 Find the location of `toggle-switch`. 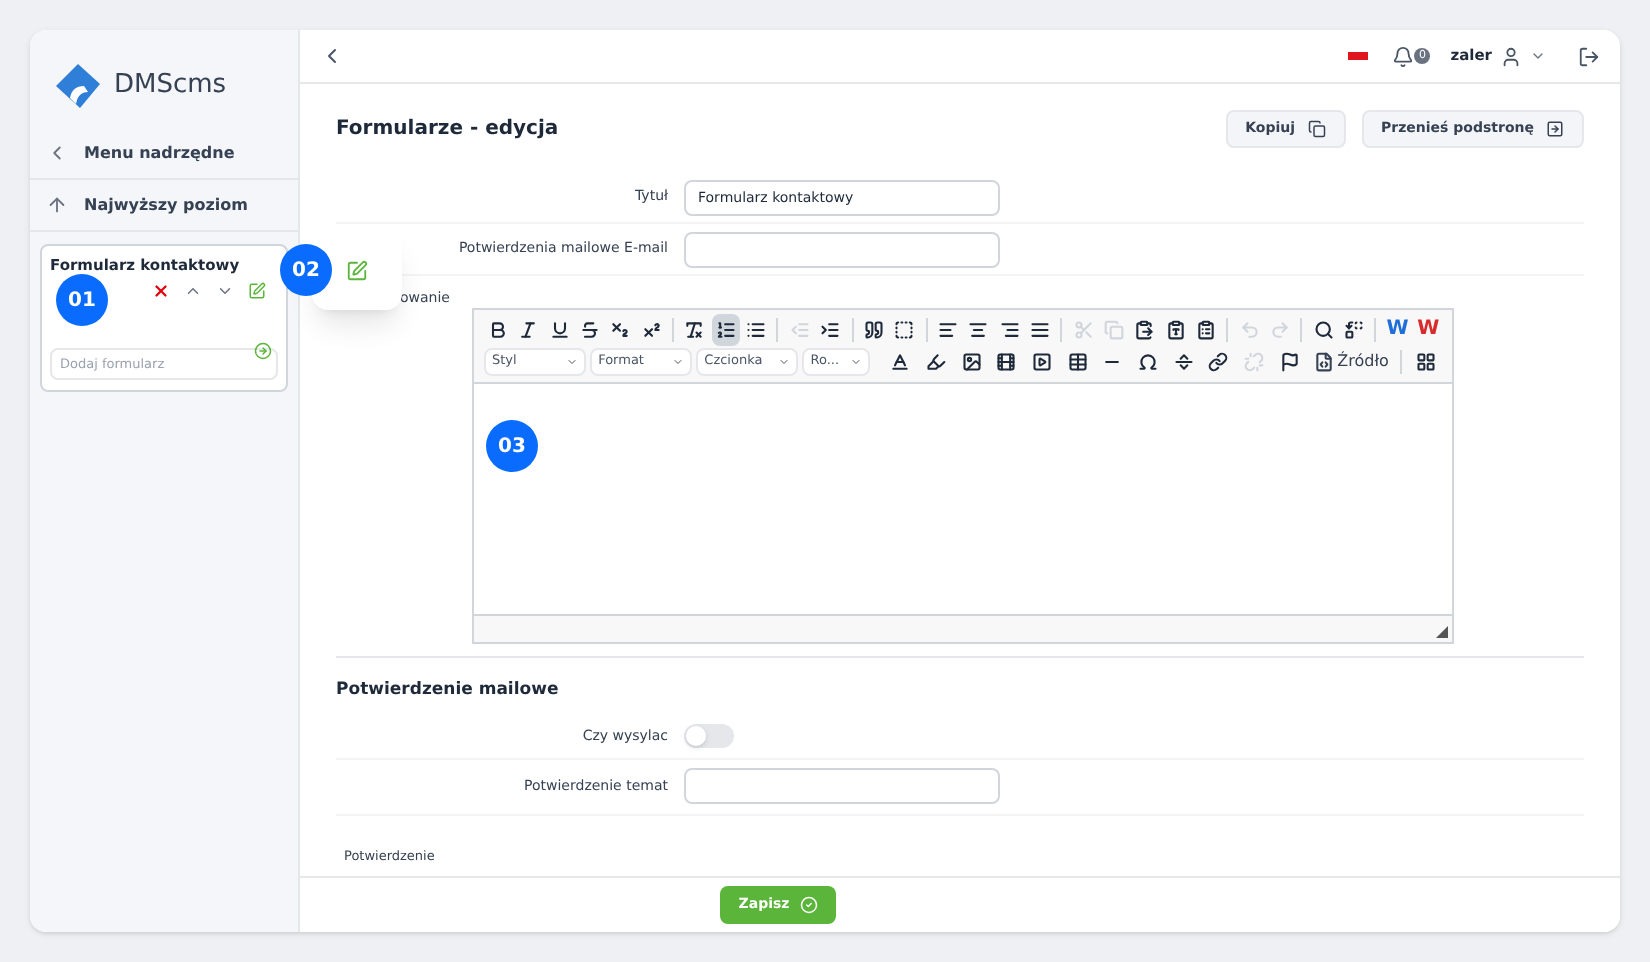

toggle-switch is located at coordinates (709, 736).